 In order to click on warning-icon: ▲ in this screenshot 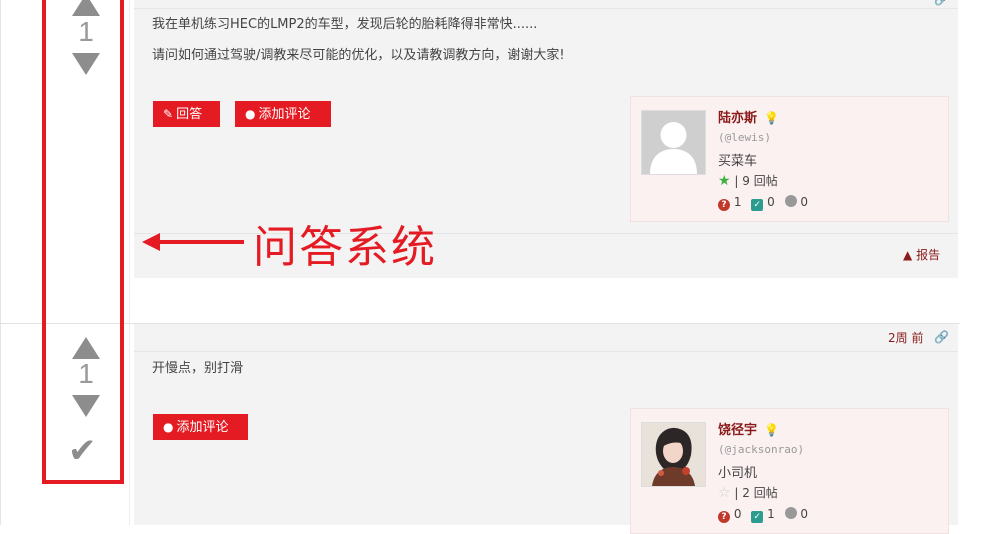, I will do `click(908, 255)`.